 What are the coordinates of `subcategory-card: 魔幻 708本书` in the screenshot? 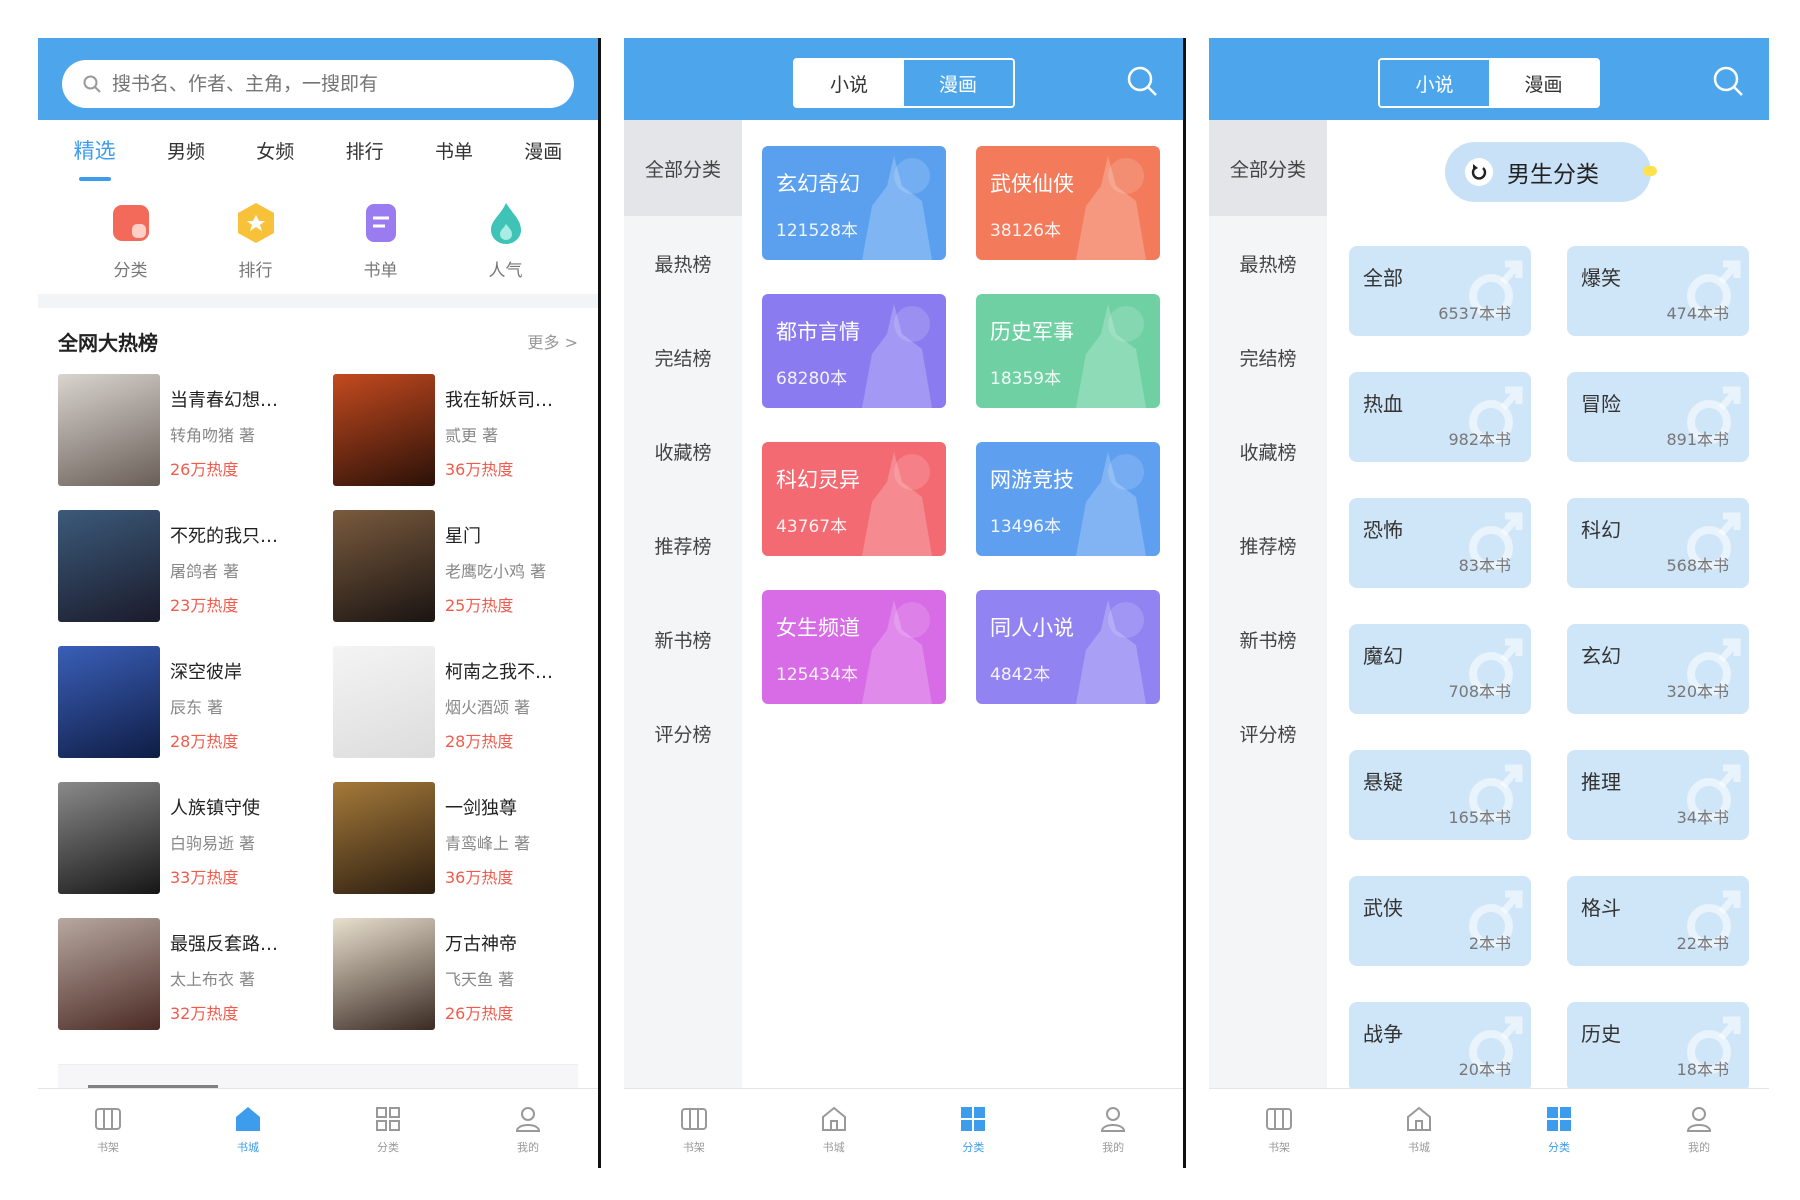 It's located at (1440, 669).